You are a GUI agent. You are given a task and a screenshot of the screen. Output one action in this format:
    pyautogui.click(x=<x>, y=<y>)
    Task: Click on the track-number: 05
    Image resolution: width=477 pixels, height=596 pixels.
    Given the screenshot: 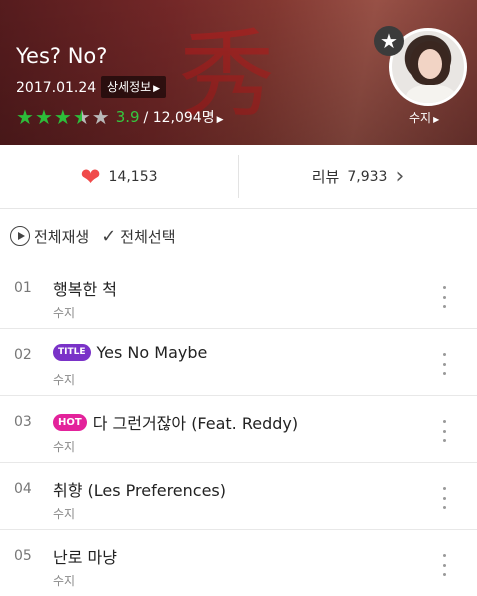 What is the action you would take?
    pyautogui.click(x=23, y=556)
    